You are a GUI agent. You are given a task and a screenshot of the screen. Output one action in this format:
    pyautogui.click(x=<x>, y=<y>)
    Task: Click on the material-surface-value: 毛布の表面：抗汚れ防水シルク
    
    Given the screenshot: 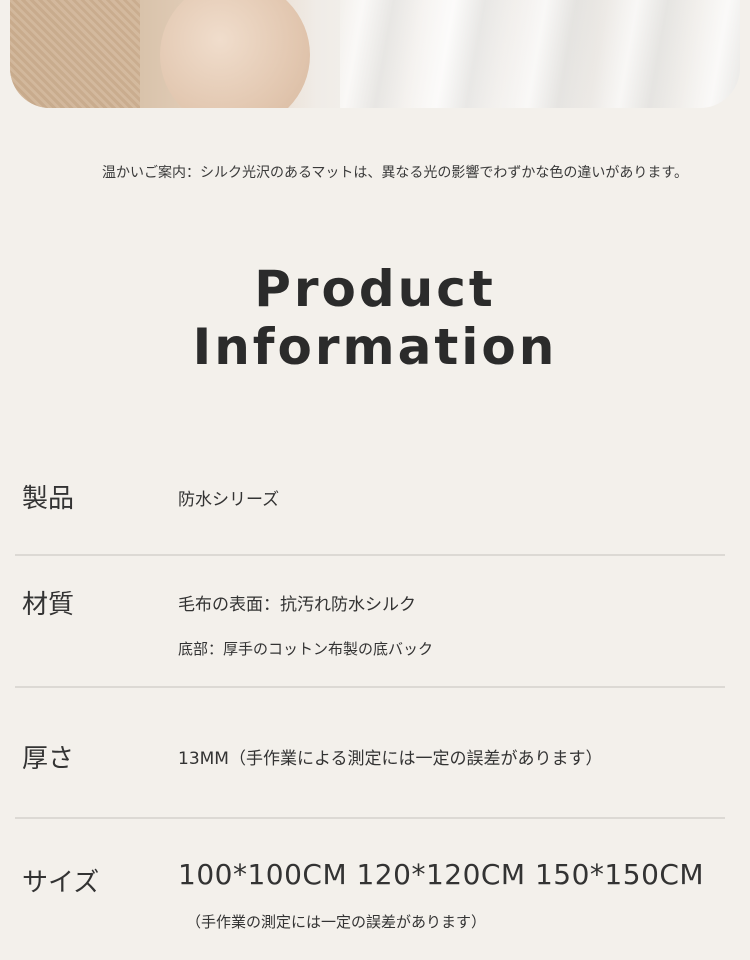 What is the action you would take?
    pyautogui.click(x=297, y=605)
    